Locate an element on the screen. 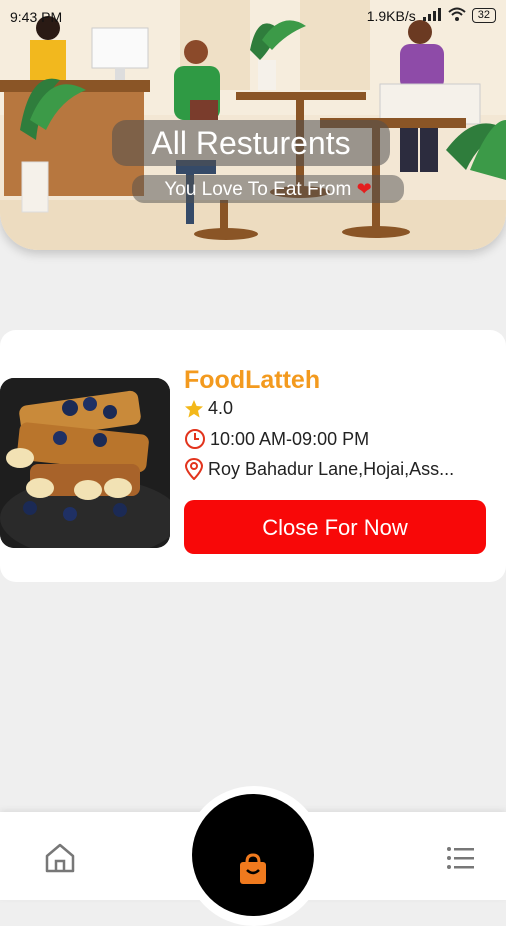 The height and width of the screenshot is (926, 506). location-pin-icon is located at coordinates (194, 469).